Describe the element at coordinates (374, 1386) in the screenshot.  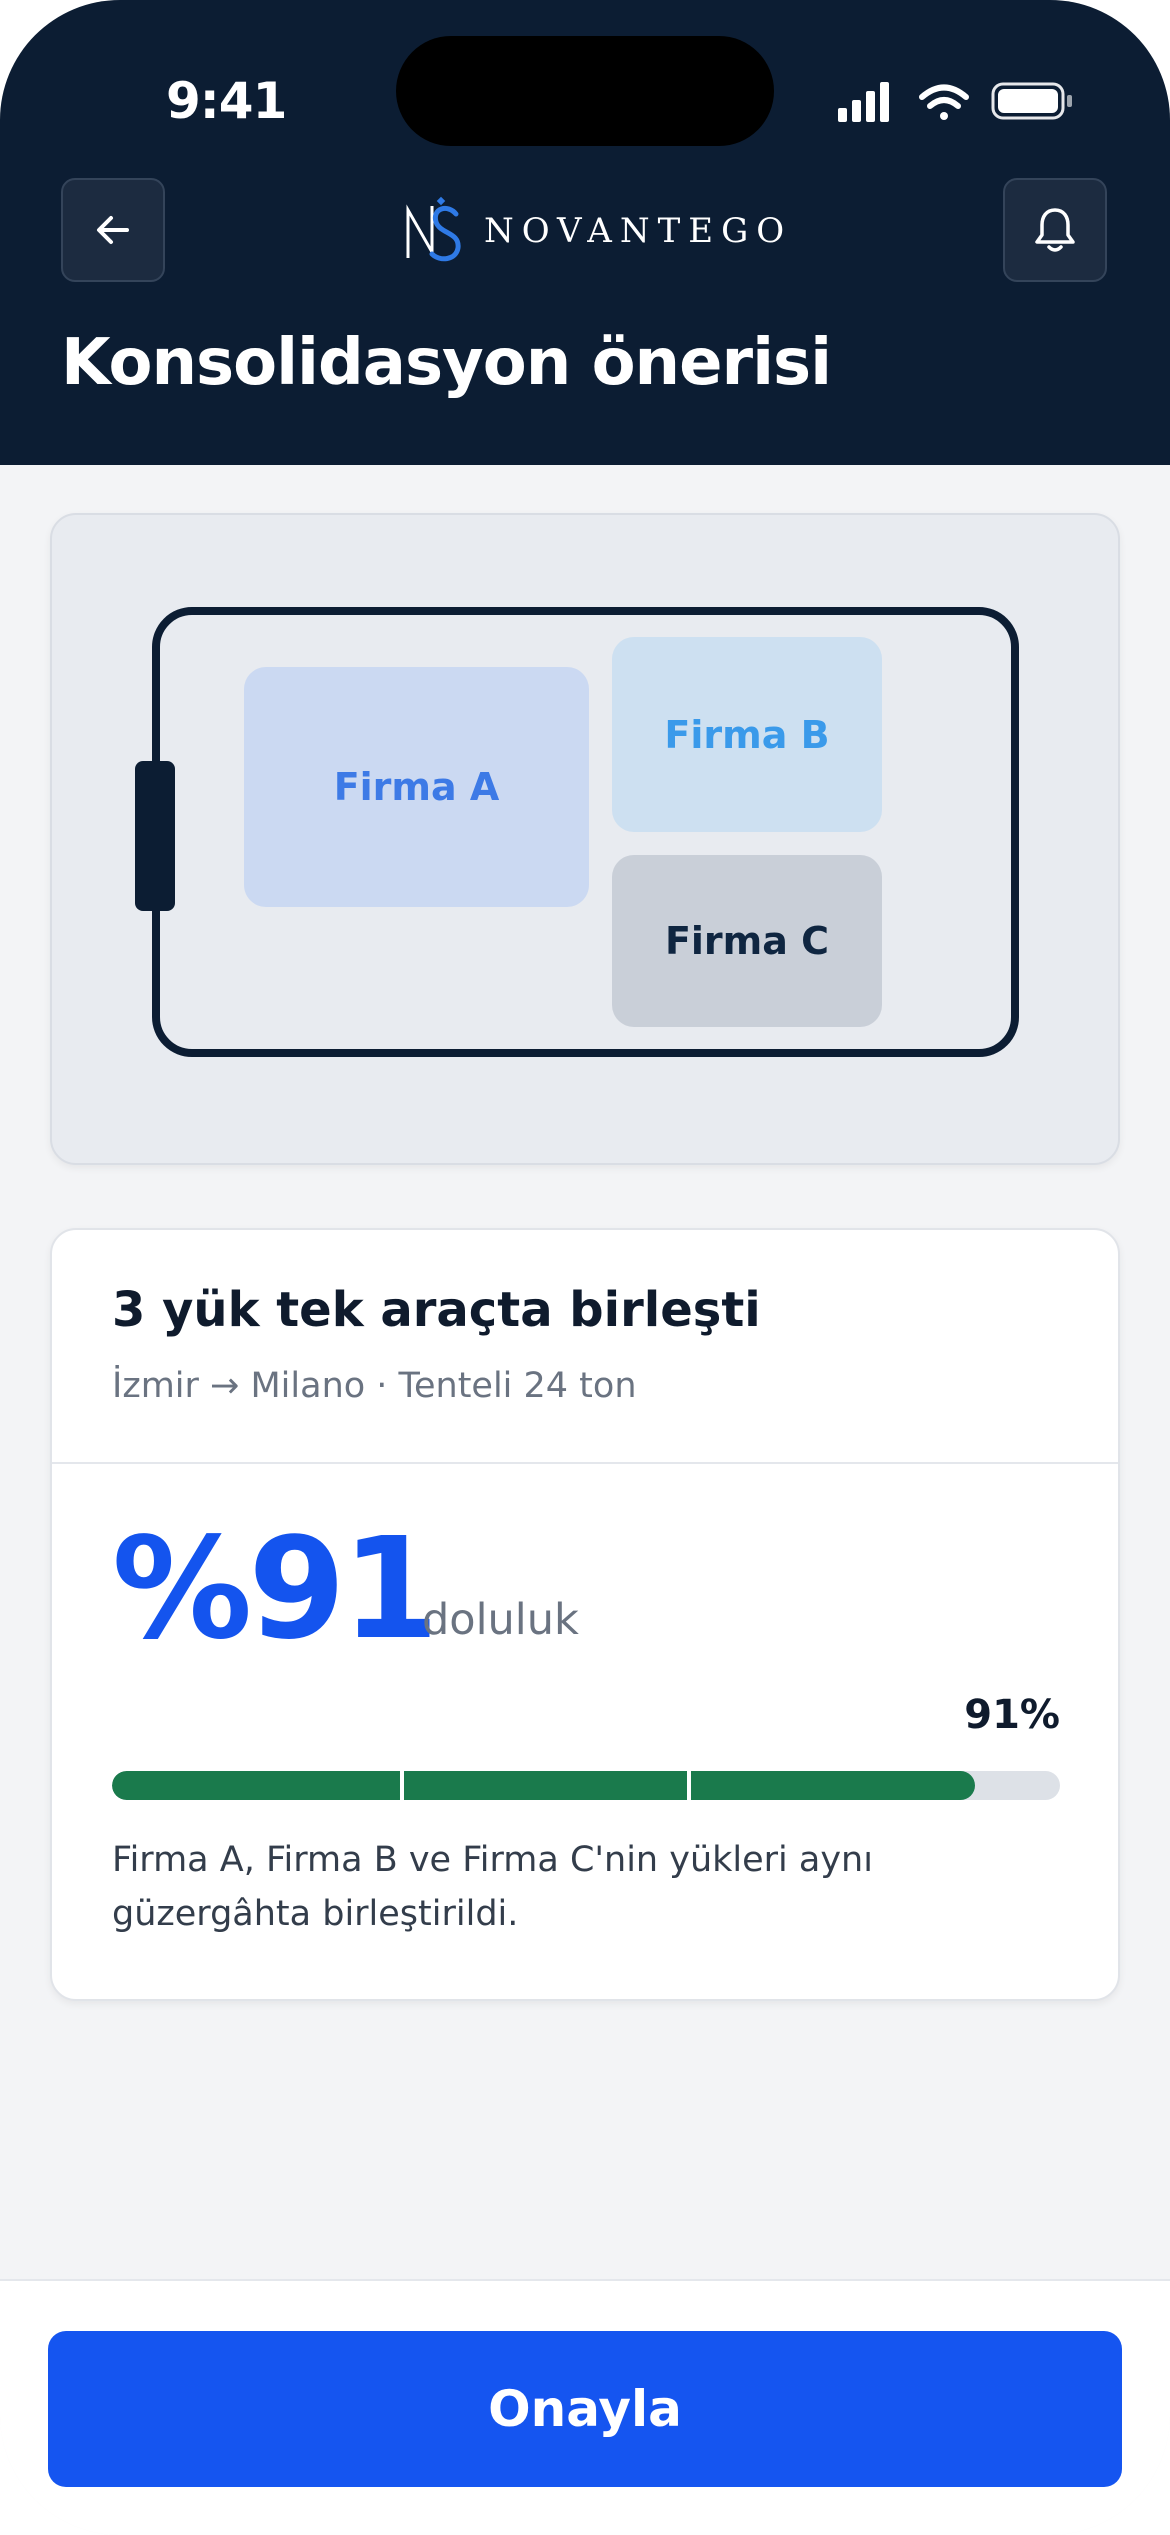
I see `route-subtitle: İzmir → Milano · Tenteli 24 ton` at that location.